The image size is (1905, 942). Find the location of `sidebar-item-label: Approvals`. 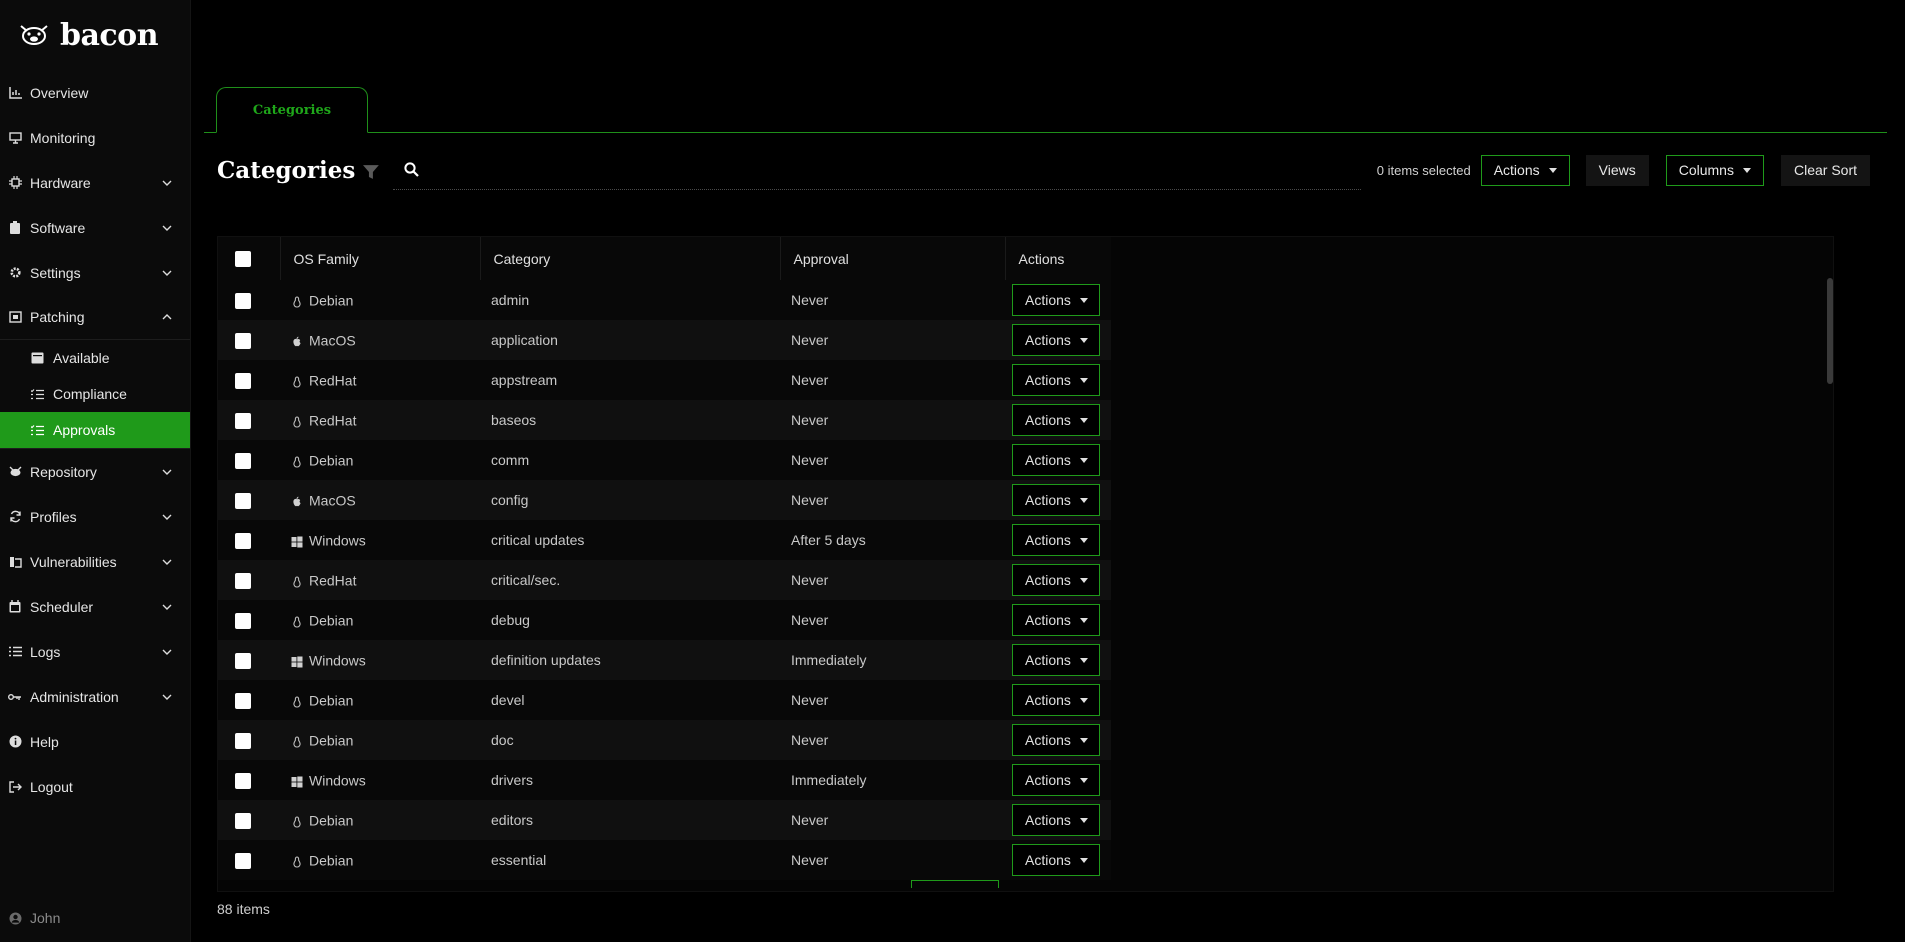

sidebar-item-label: Approvals is located at coordinates (84, 430).